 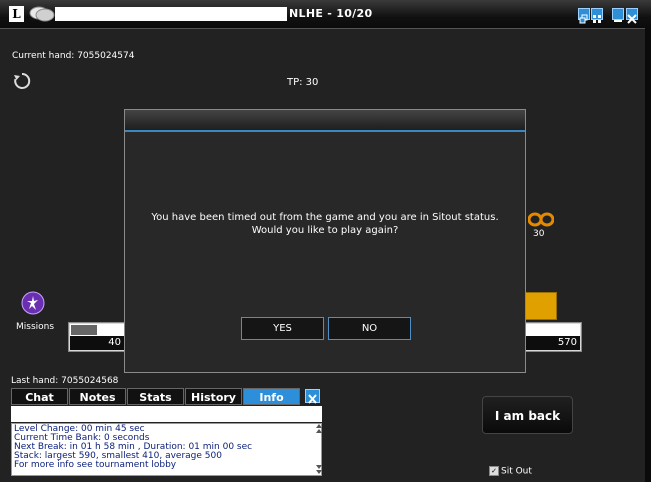 I want to click on tab-stats: Stats, so click(x=155, y=396).